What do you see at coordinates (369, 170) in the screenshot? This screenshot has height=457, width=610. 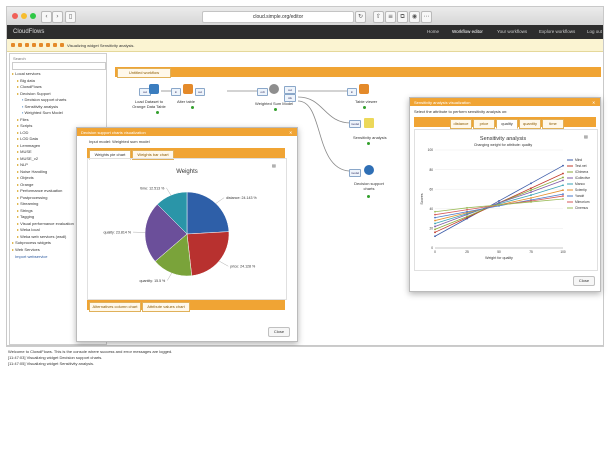 I see `charts-node-icon` at bounding box center [369, 170].